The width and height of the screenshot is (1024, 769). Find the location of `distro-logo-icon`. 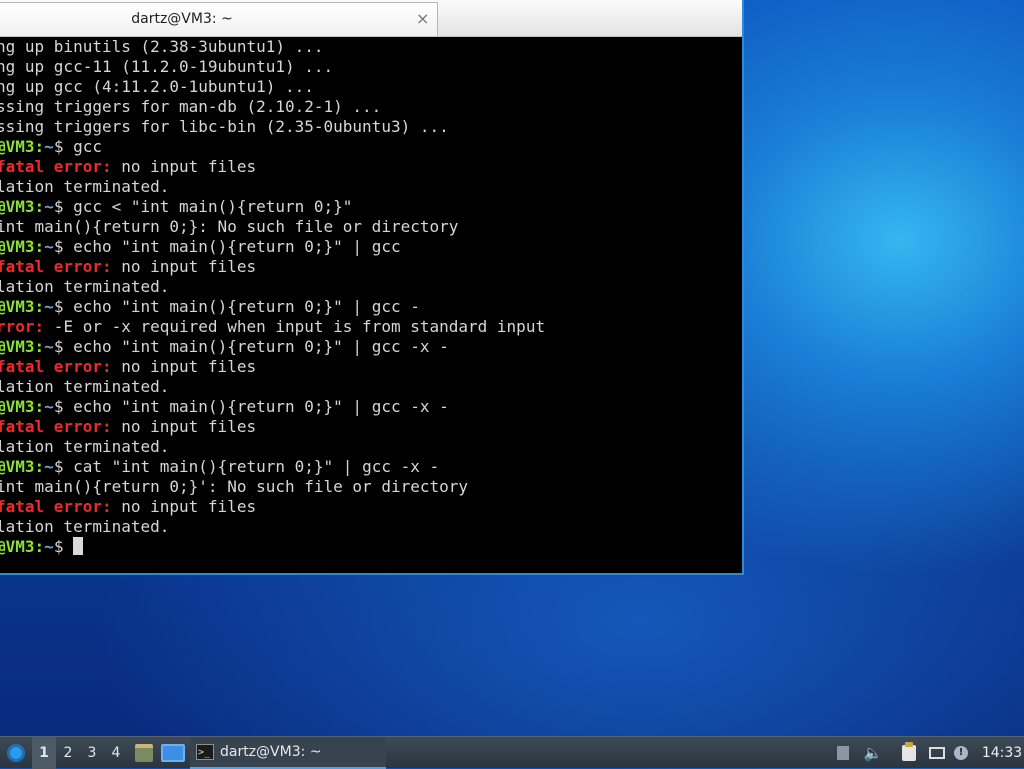

distro-logo-icon is located at coordinates (16, 753).